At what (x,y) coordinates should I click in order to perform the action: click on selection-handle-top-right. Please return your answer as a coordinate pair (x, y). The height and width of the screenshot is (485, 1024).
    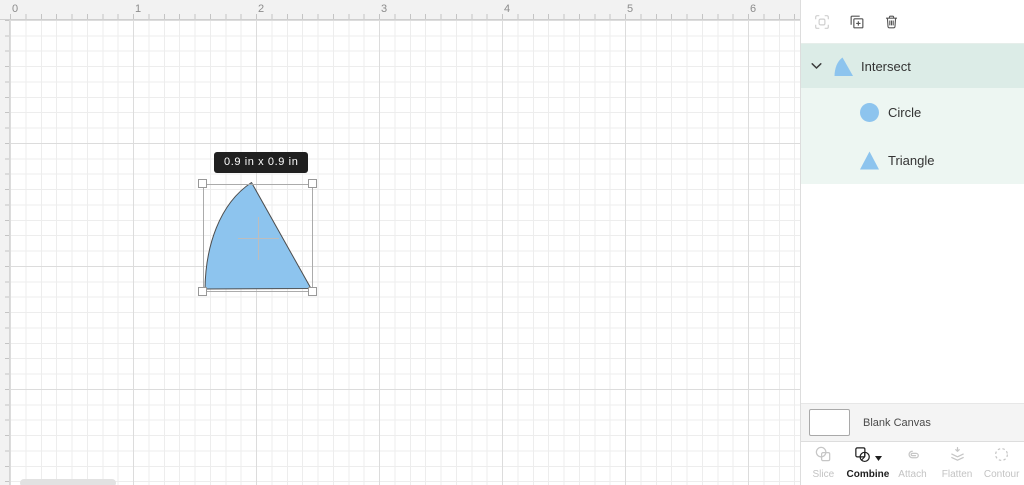
    Looking at the image, I should click on (312, 183).